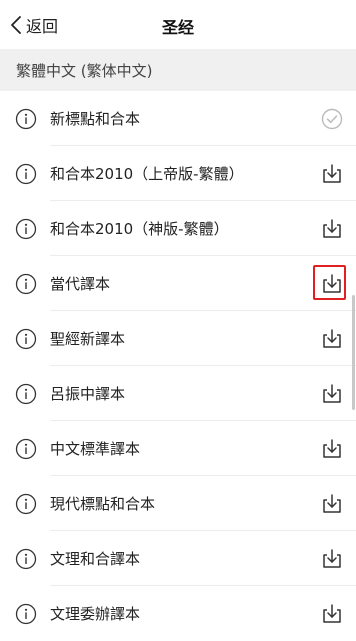 This screenshot has width=356, height=641. Describe the element at coordinates (88, 394) in the screenshot. I see `list-item-label: 呂振中譯本` at that location.